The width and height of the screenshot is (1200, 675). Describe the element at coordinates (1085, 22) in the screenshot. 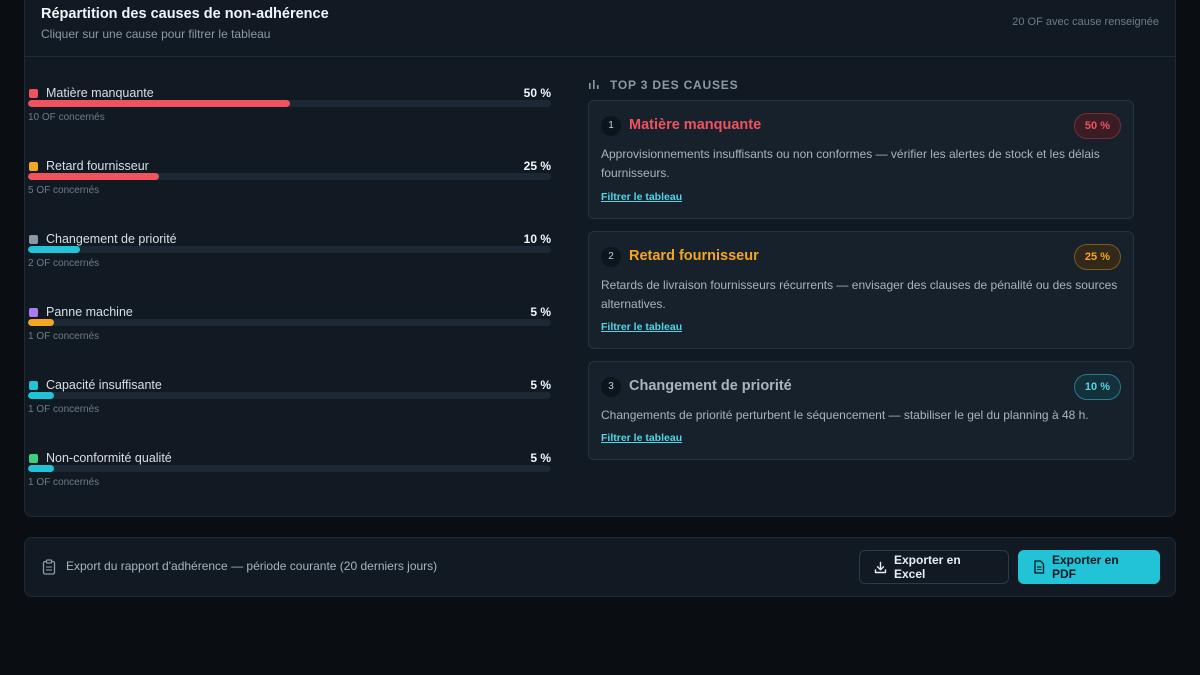

I see `panel-meta-count: 20 OF avec cause renseignée` at that location.